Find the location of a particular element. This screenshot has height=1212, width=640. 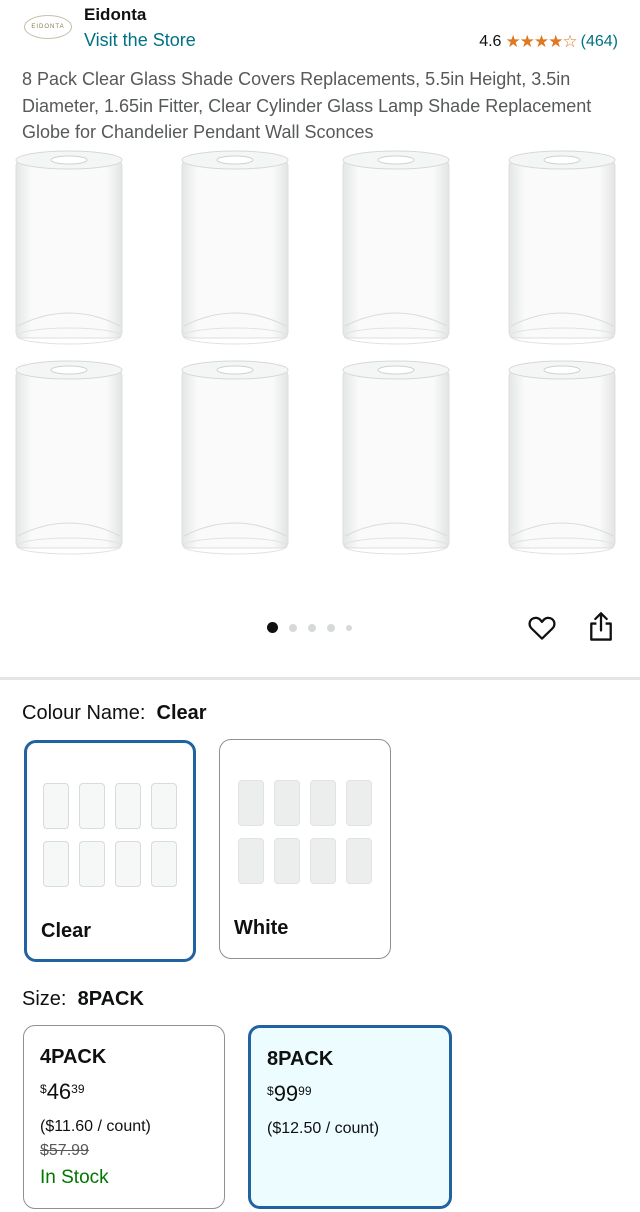

section-divider is located at coordinates (320, 678).